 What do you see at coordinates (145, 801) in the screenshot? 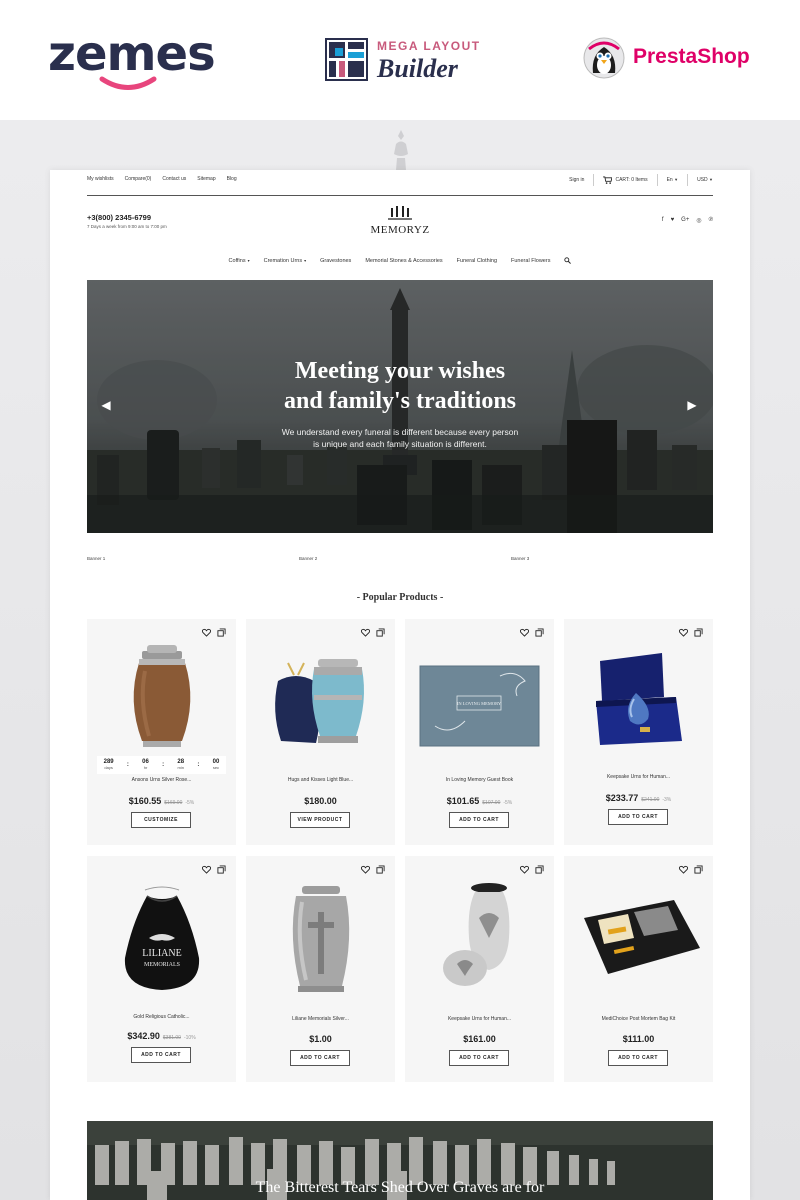
I see `product-price: $160.55` at bounding box center [145, 801].